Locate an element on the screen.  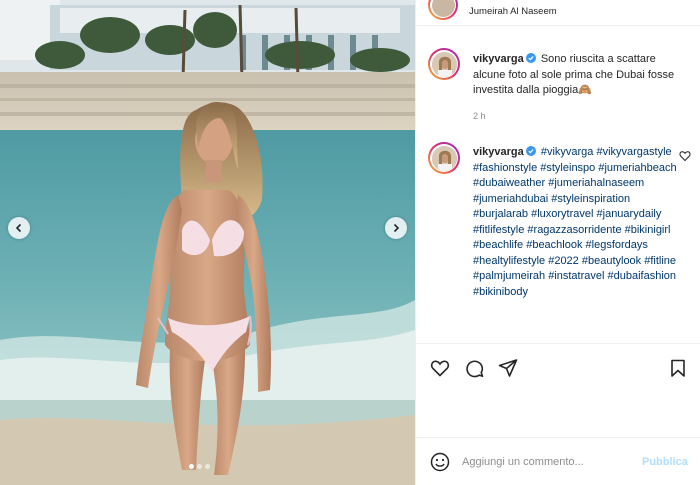
publish-button: Pubblica is located at coordinates (665, 462).